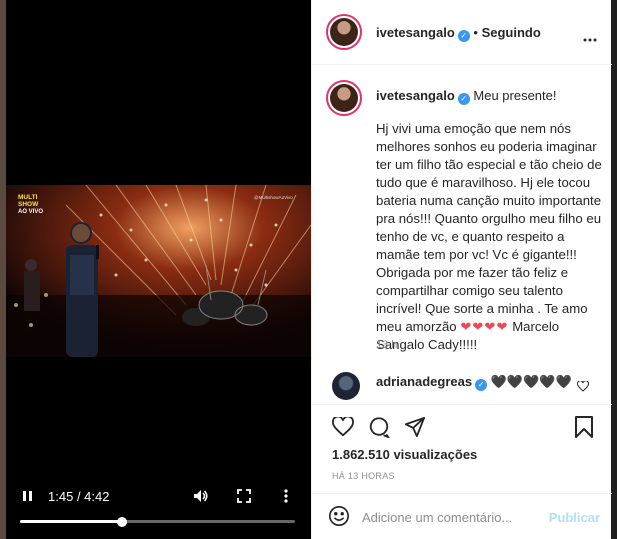  I want to click on overlay-logo-line-1: MULTI, so click(28, 197).